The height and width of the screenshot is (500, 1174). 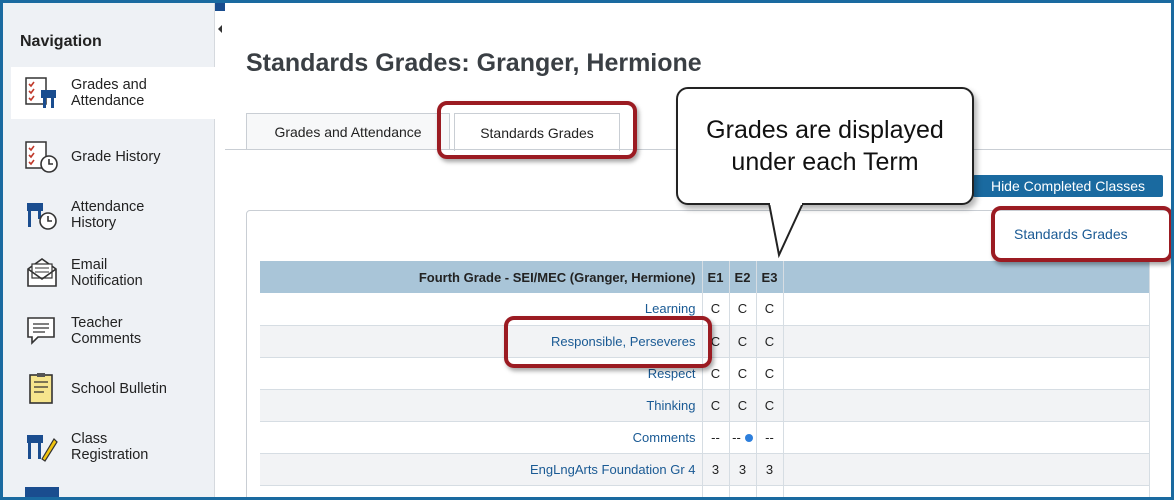 What do you see at coordinates (613, 469) in the screenshot?
I see `standard-link: EngLngArts Foundation Gr 4` at bounding box center [613, 469].